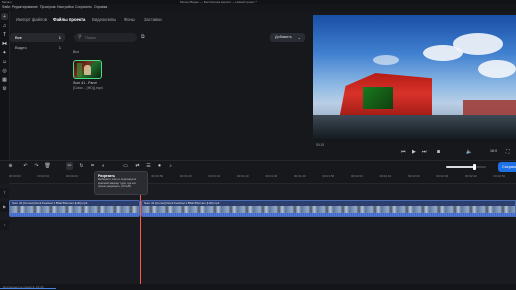 This screenshot has height=290, width=516. Describe the element at coordinates (474, 167) in the screenshot. I see `timeline-zoom-handle` at that location.